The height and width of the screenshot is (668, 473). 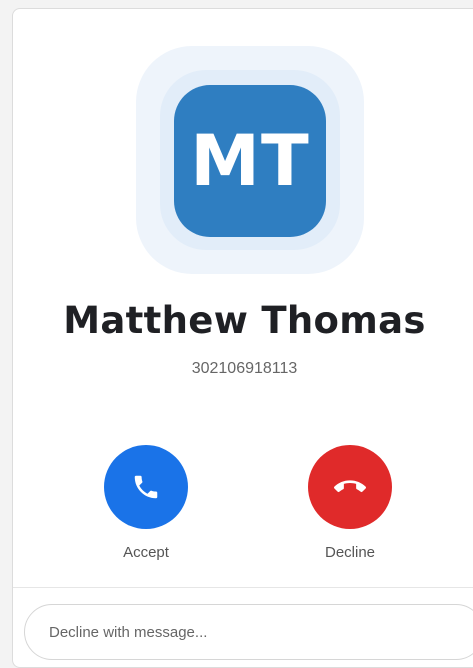 What do you see at coordinates (243, 587) in the screenshot?
I see `divider` at bounding box center [243, 587].